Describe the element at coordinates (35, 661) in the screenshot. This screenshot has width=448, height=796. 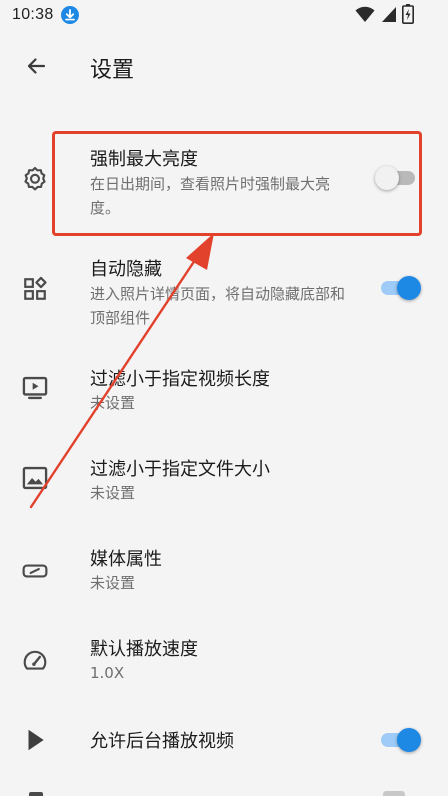
I see `speedometer-icon` at that location.